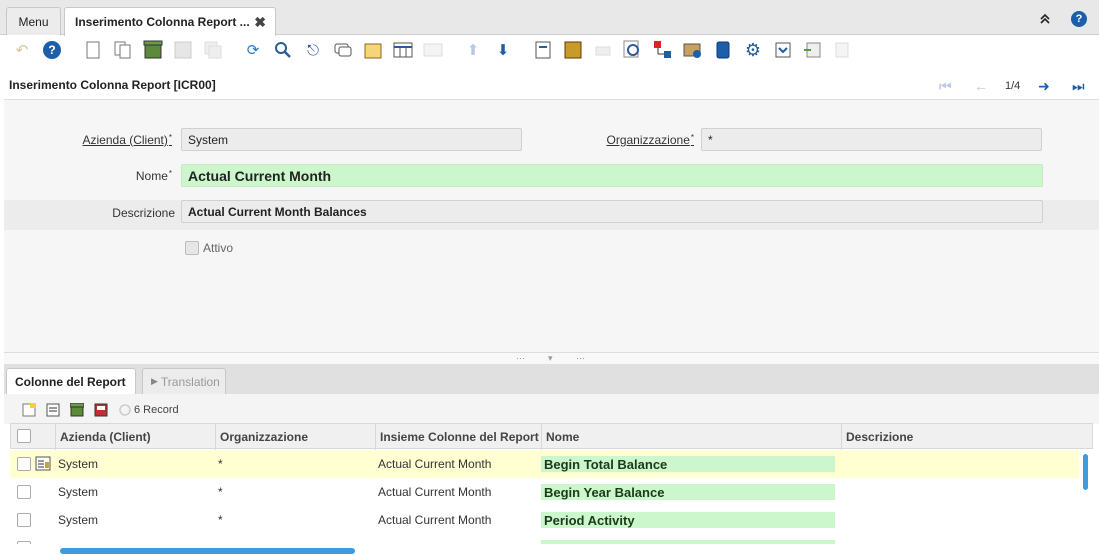 This screenshot has height=555, width=1099. I want to click on notes-icon, so click(373, 50).